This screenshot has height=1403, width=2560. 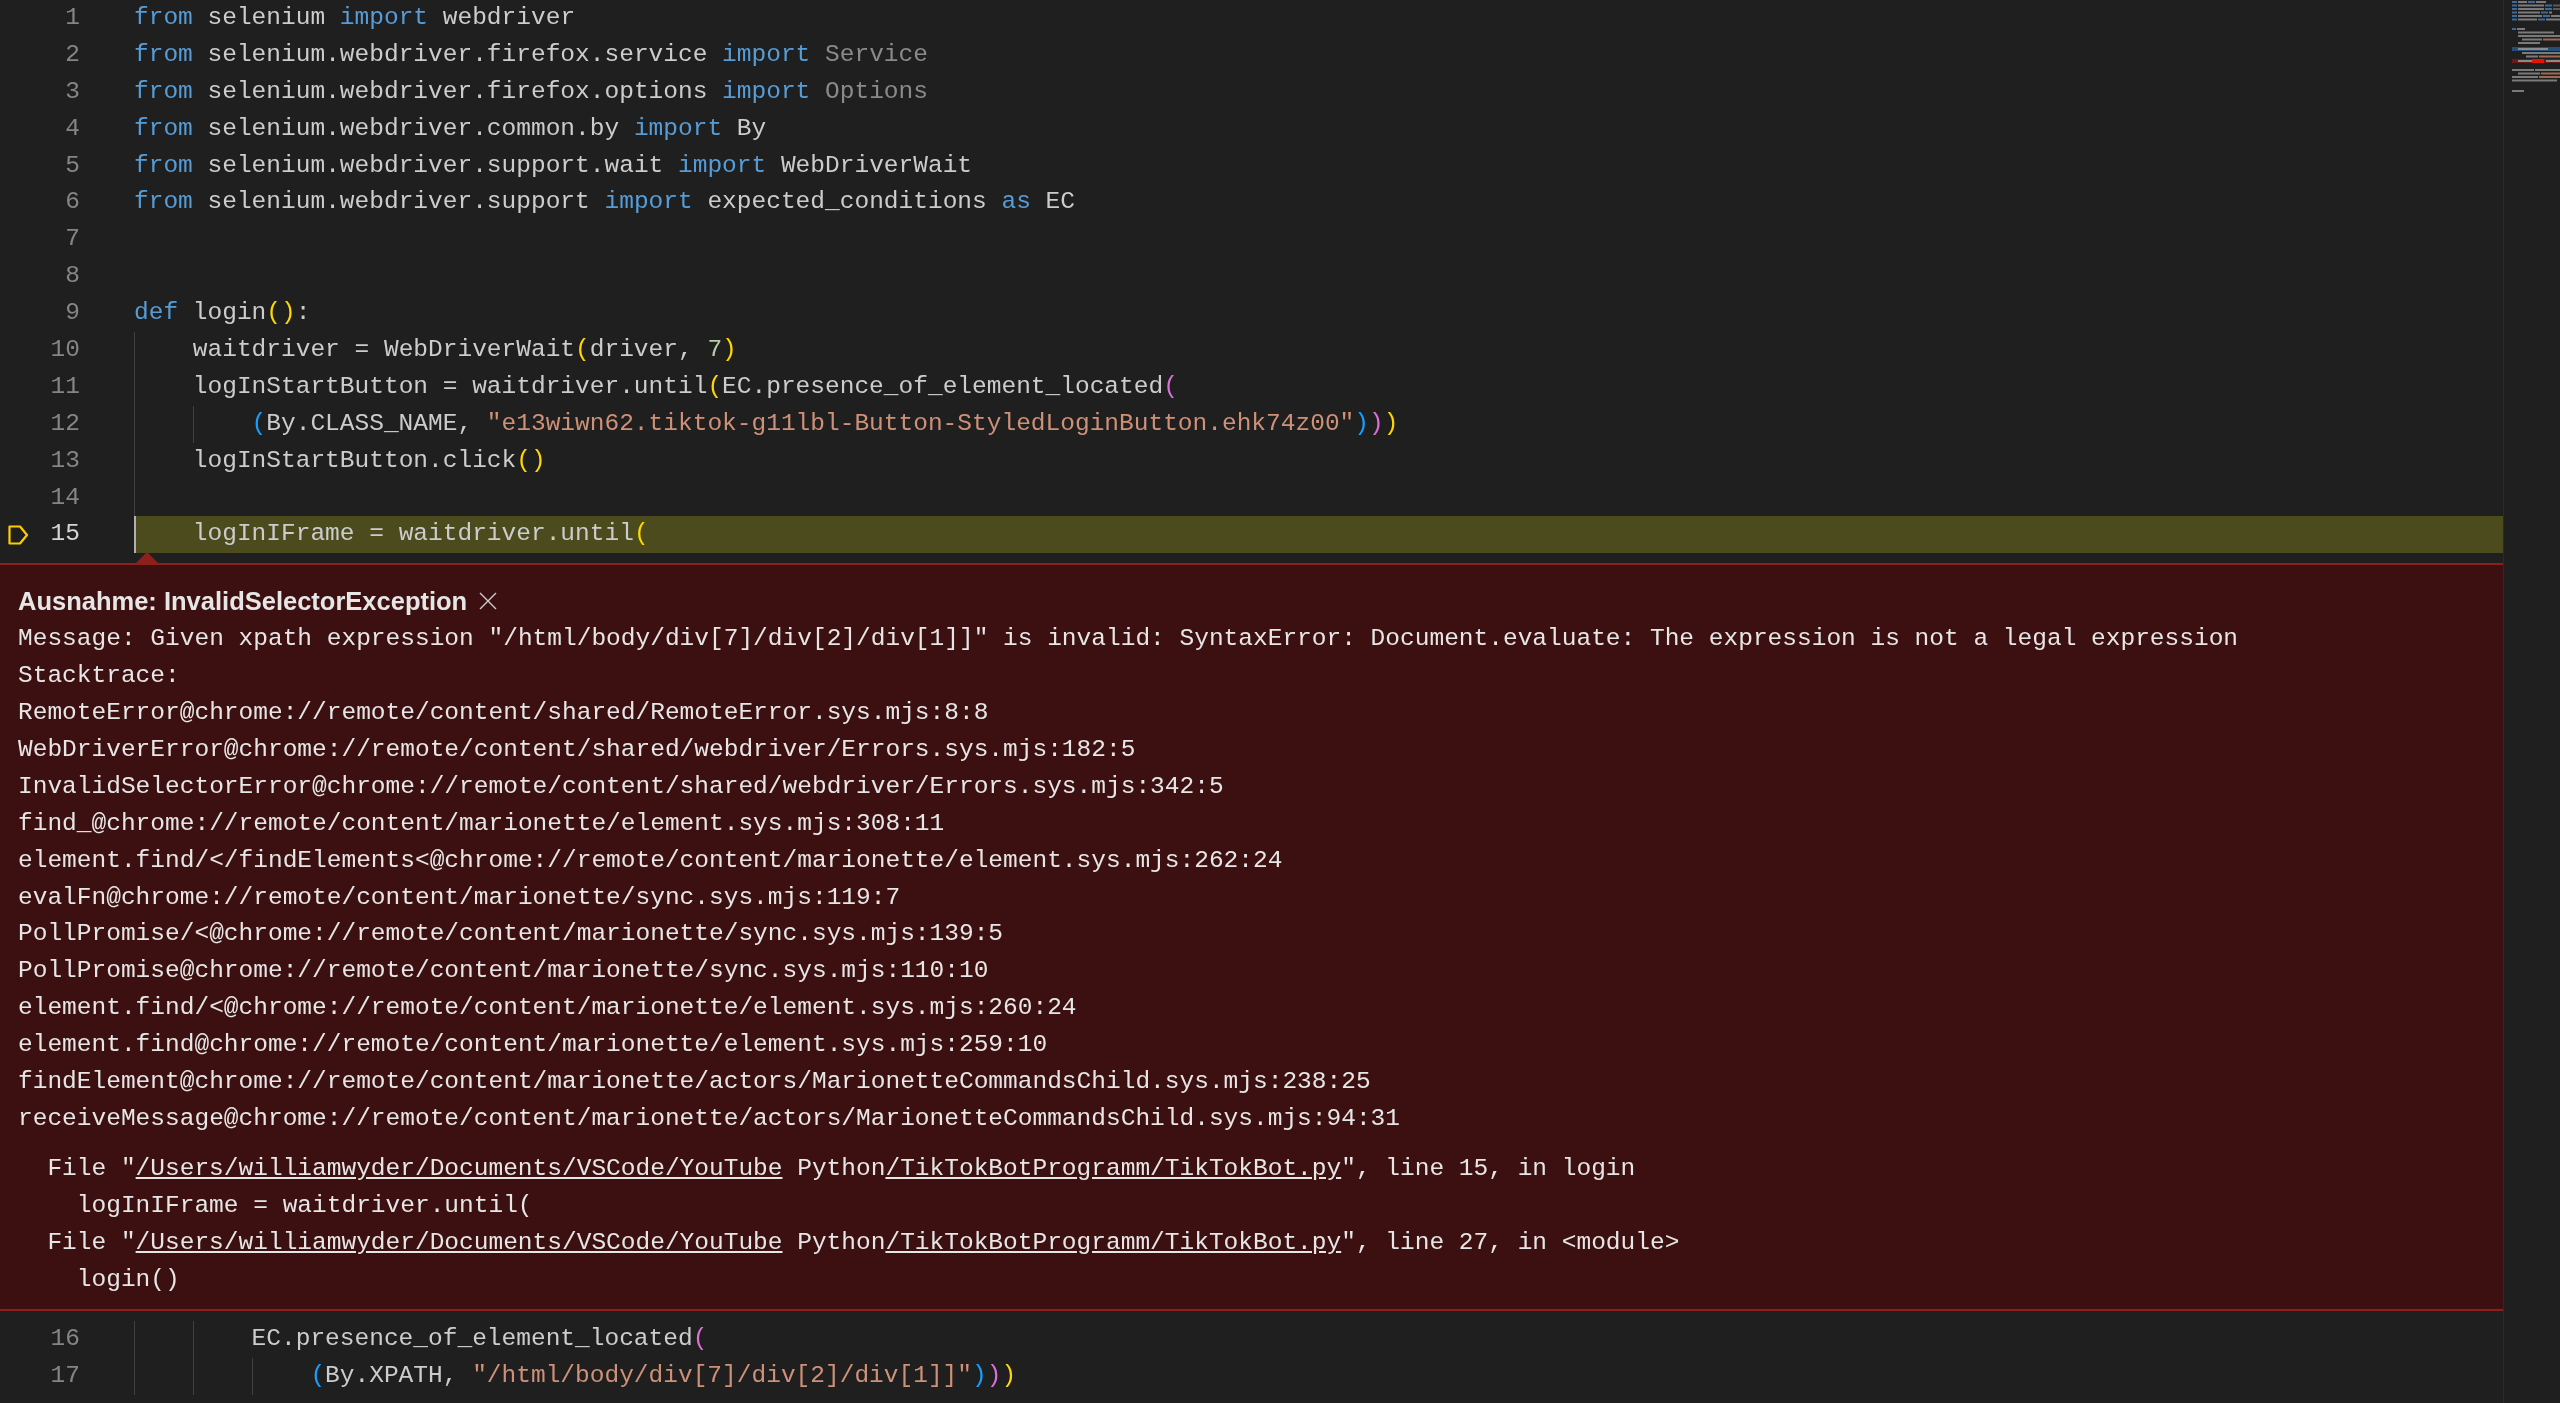 What do you see at coordinates (369, 460) in the screenshot?
I see `code-line: logInStartButton.click()` at bounding box center [369, 460].